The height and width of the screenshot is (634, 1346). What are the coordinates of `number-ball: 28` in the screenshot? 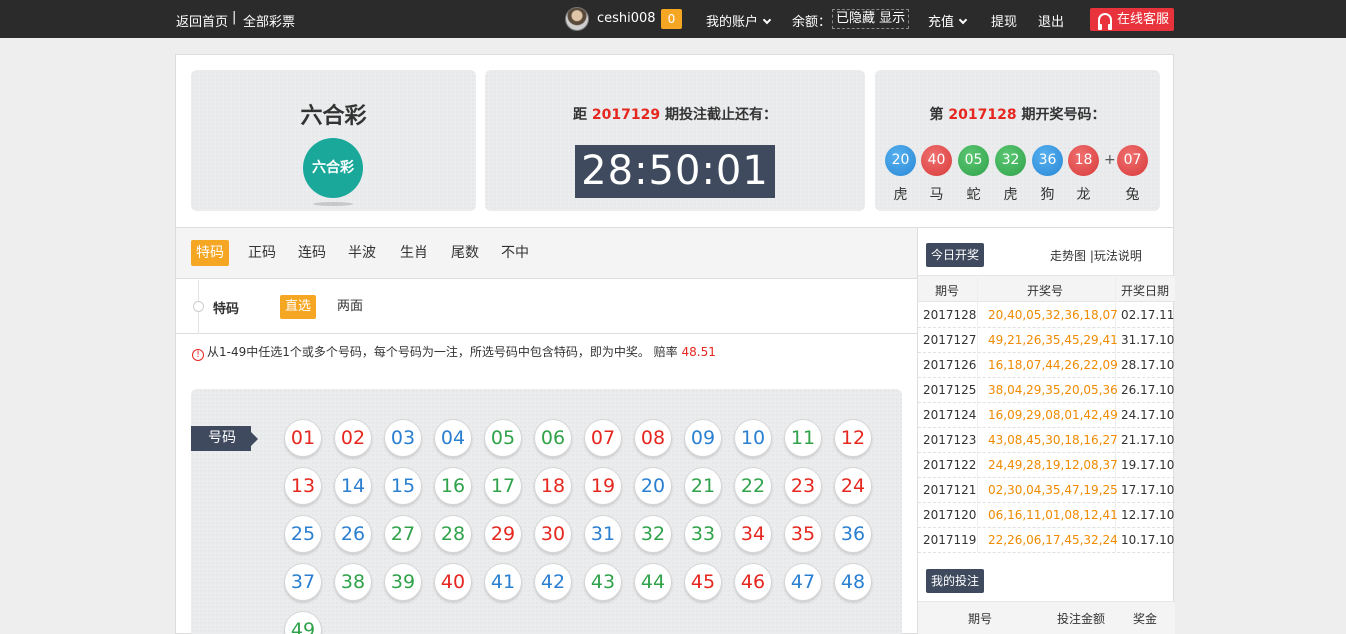 It's located at (453, 534).